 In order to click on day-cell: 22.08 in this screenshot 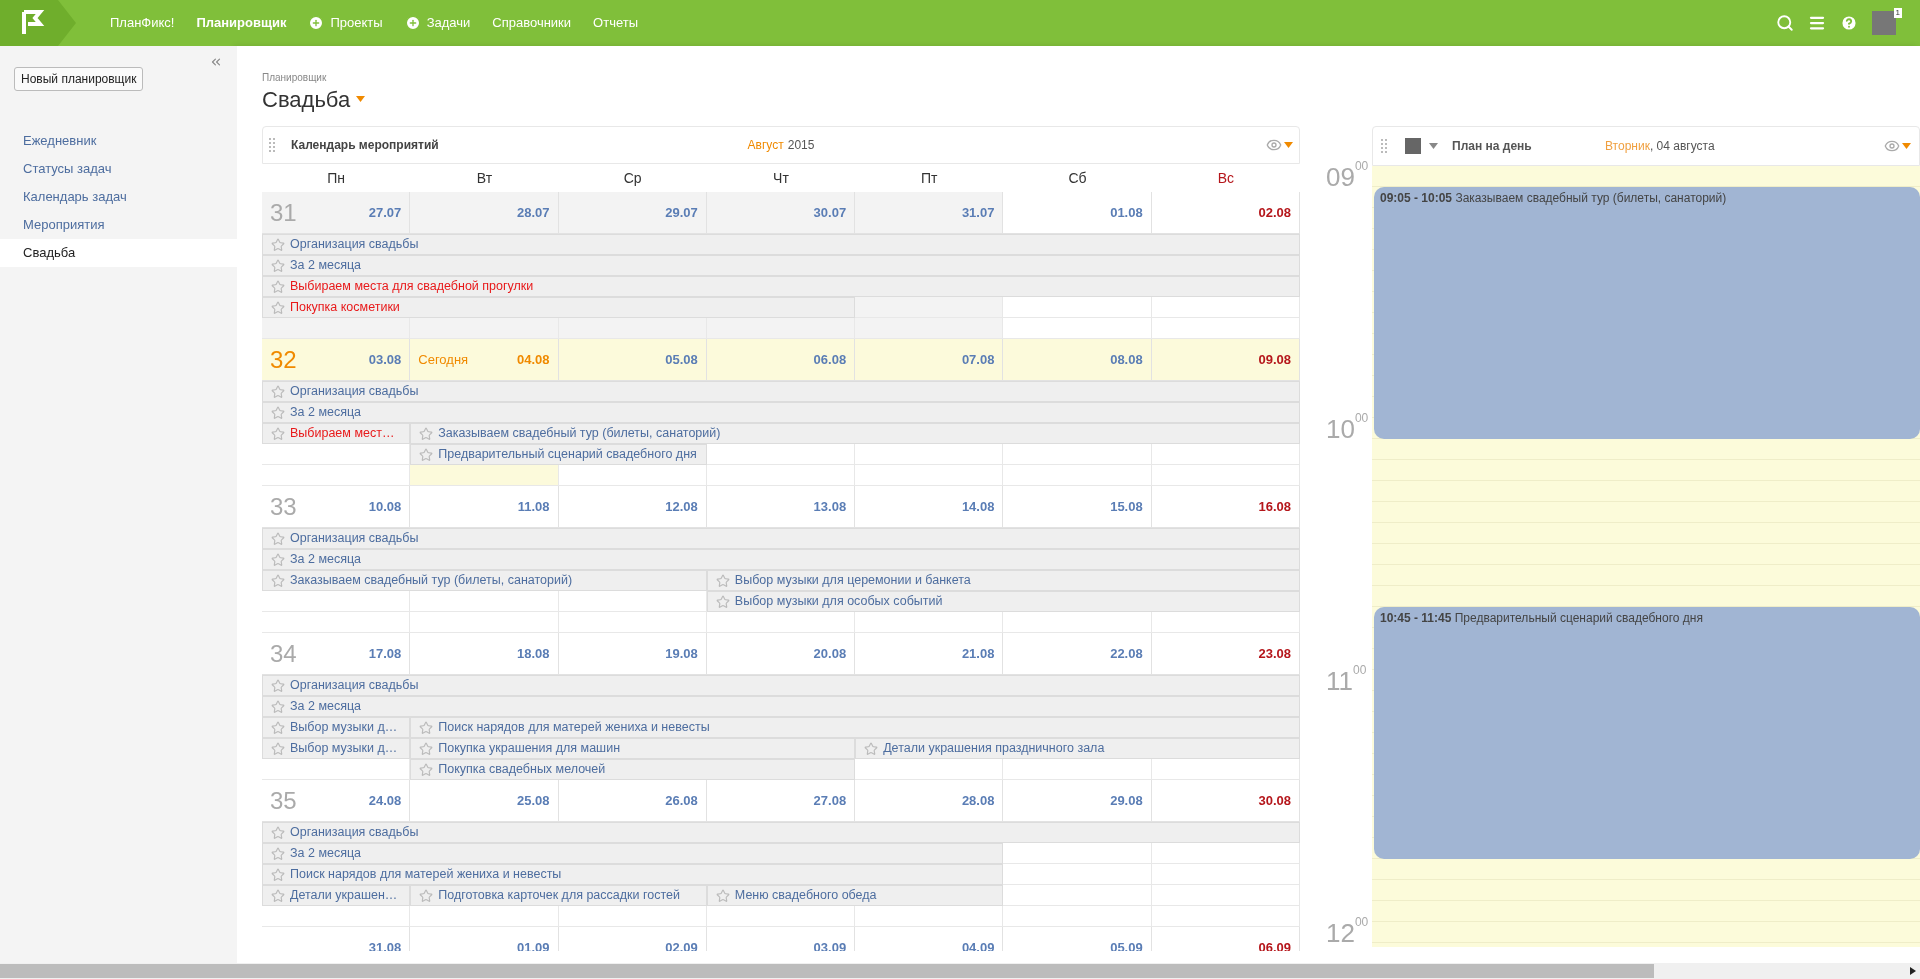, I will do `click(1077, 654)`.